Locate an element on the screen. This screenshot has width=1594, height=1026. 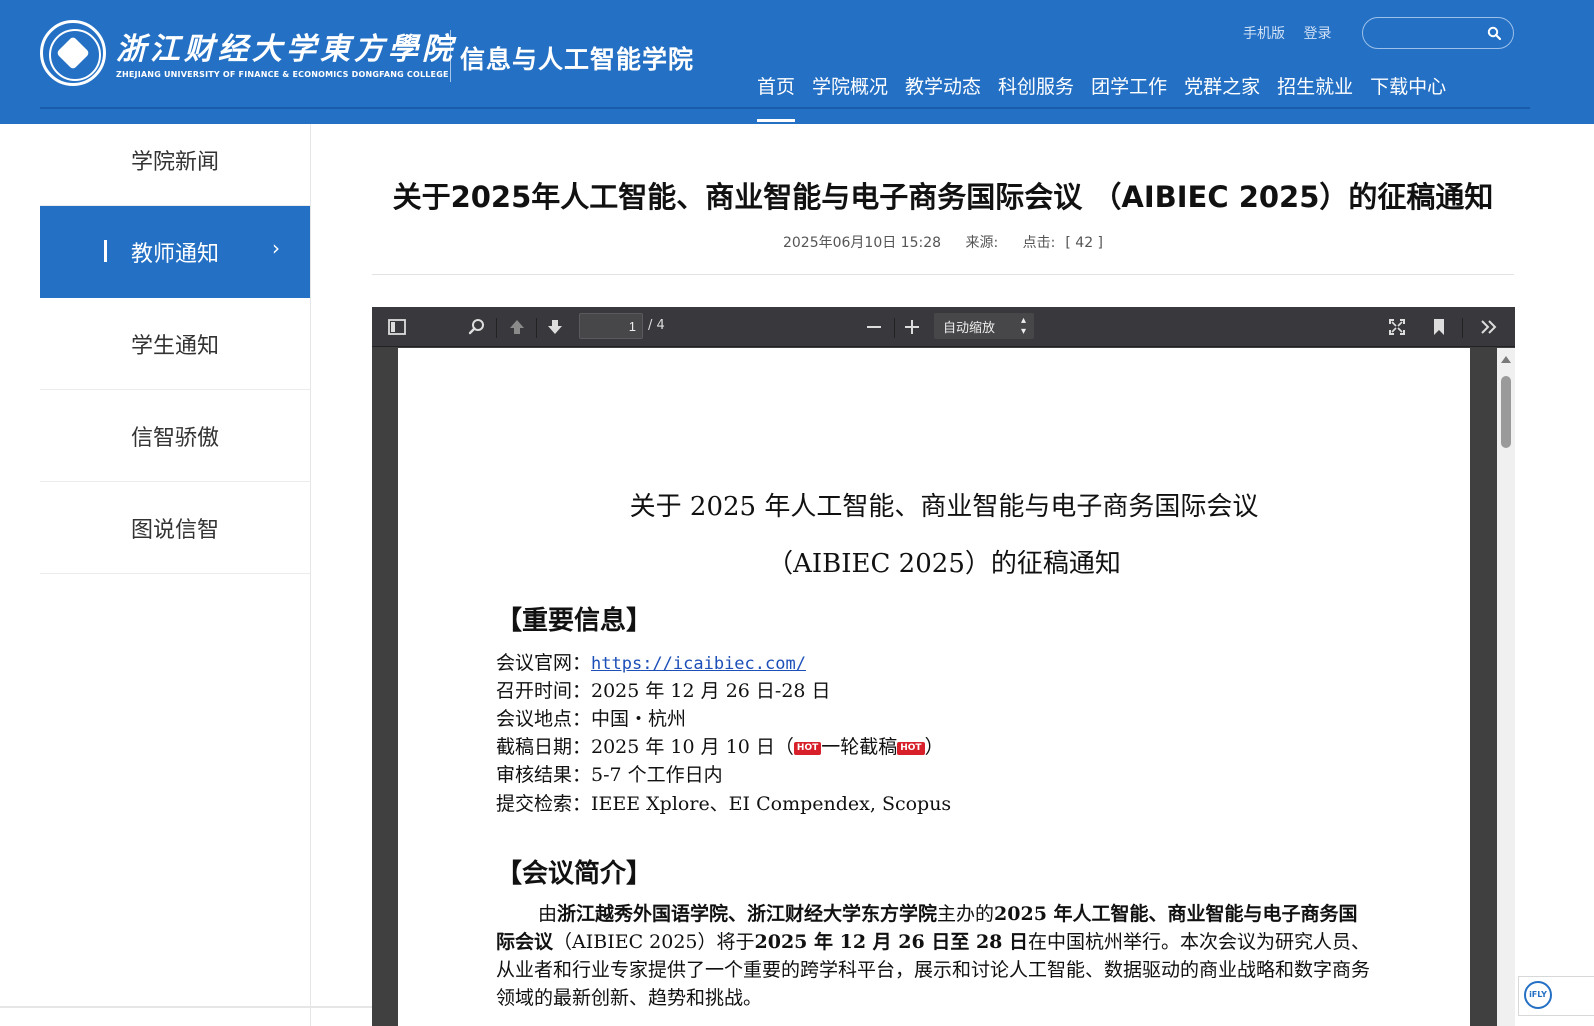
mobile-version-link: 手机版 is located at coordinates (1264, 34).